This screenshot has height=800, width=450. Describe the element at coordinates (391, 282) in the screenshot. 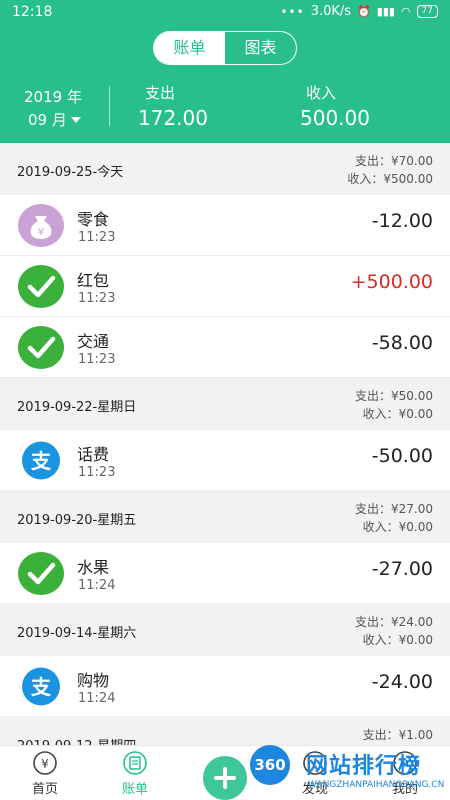

I see `transaction-amount: +500.00` at that location.